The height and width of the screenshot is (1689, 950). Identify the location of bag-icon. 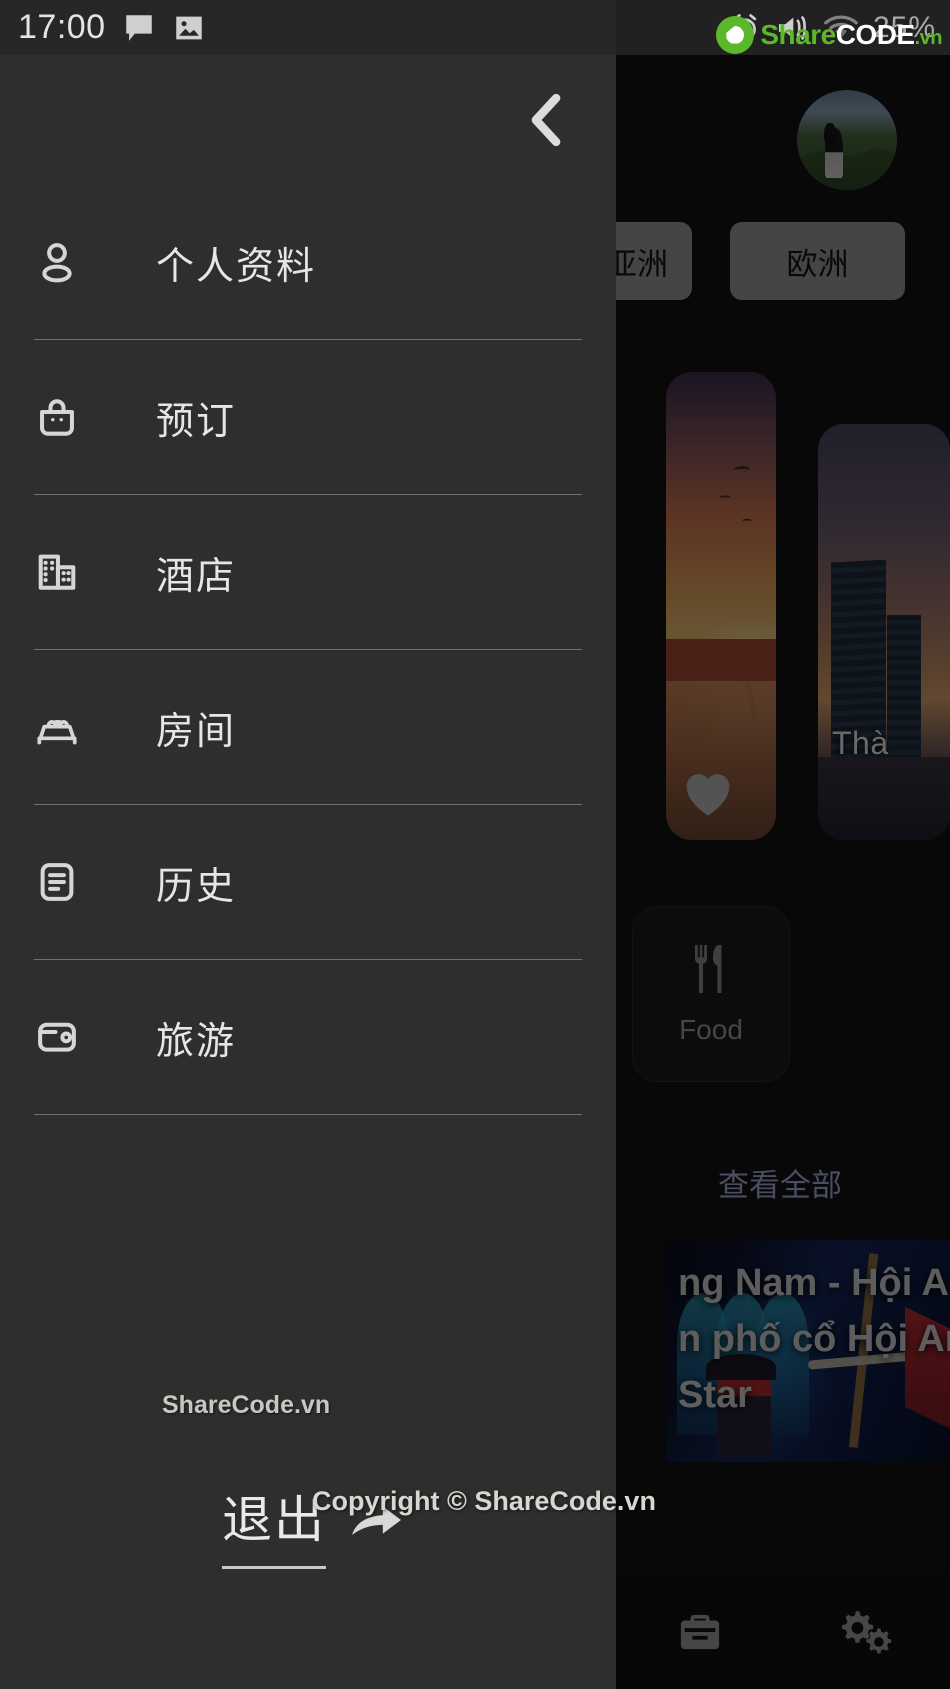
(72, 417).